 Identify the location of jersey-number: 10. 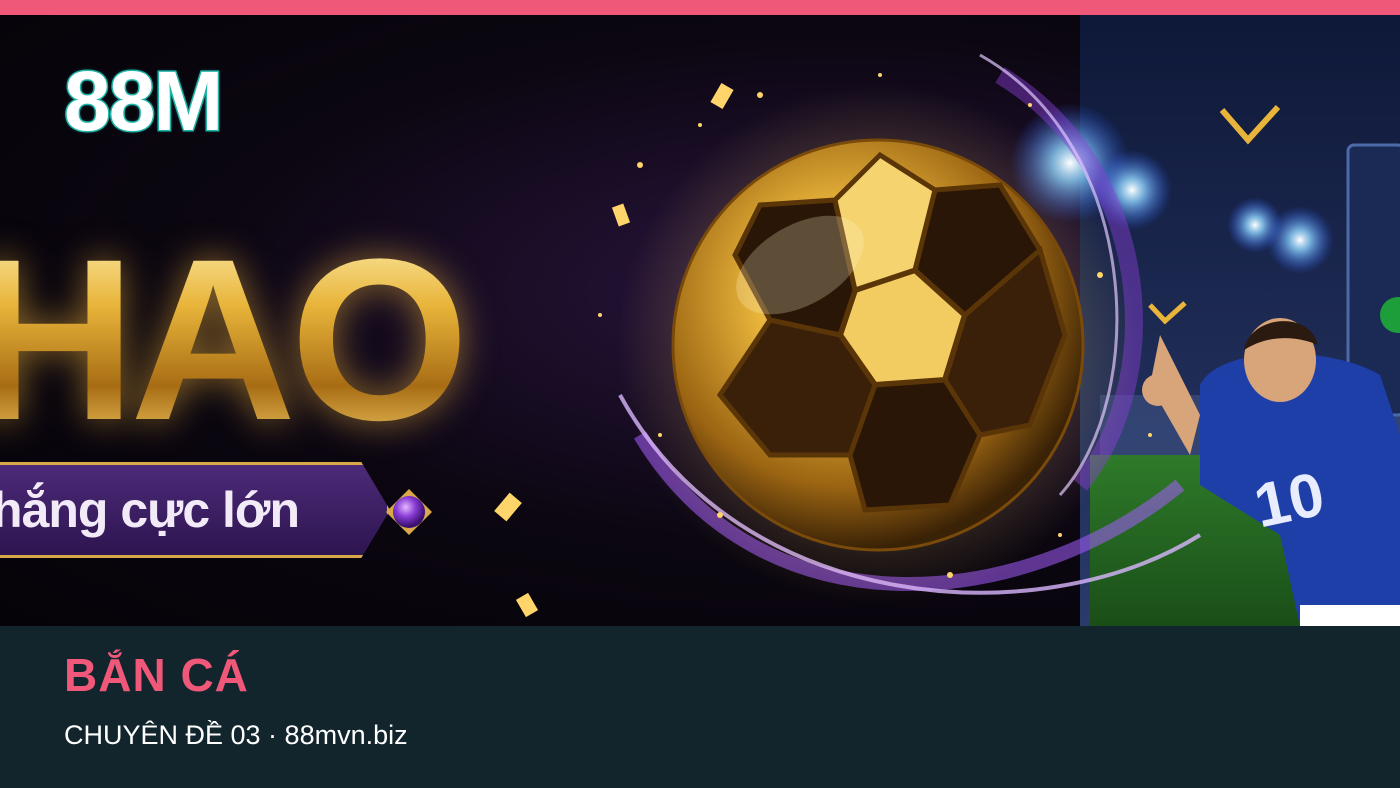
(1289, 500).